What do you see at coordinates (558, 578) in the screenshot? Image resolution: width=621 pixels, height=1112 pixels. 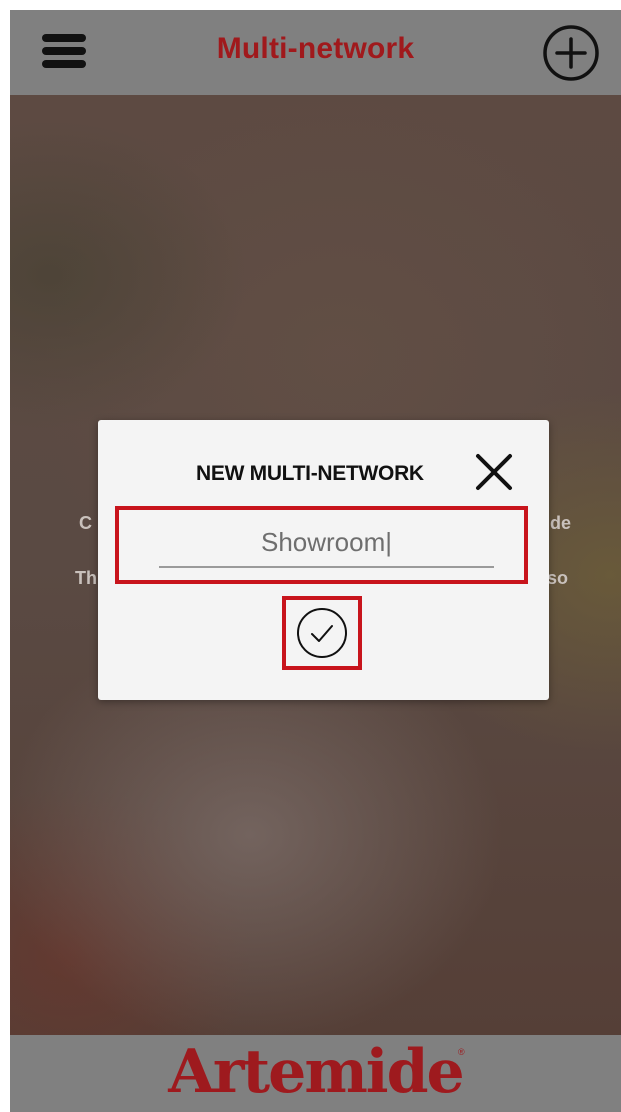 I see `background-text: so` at bounding box center [558, 578].